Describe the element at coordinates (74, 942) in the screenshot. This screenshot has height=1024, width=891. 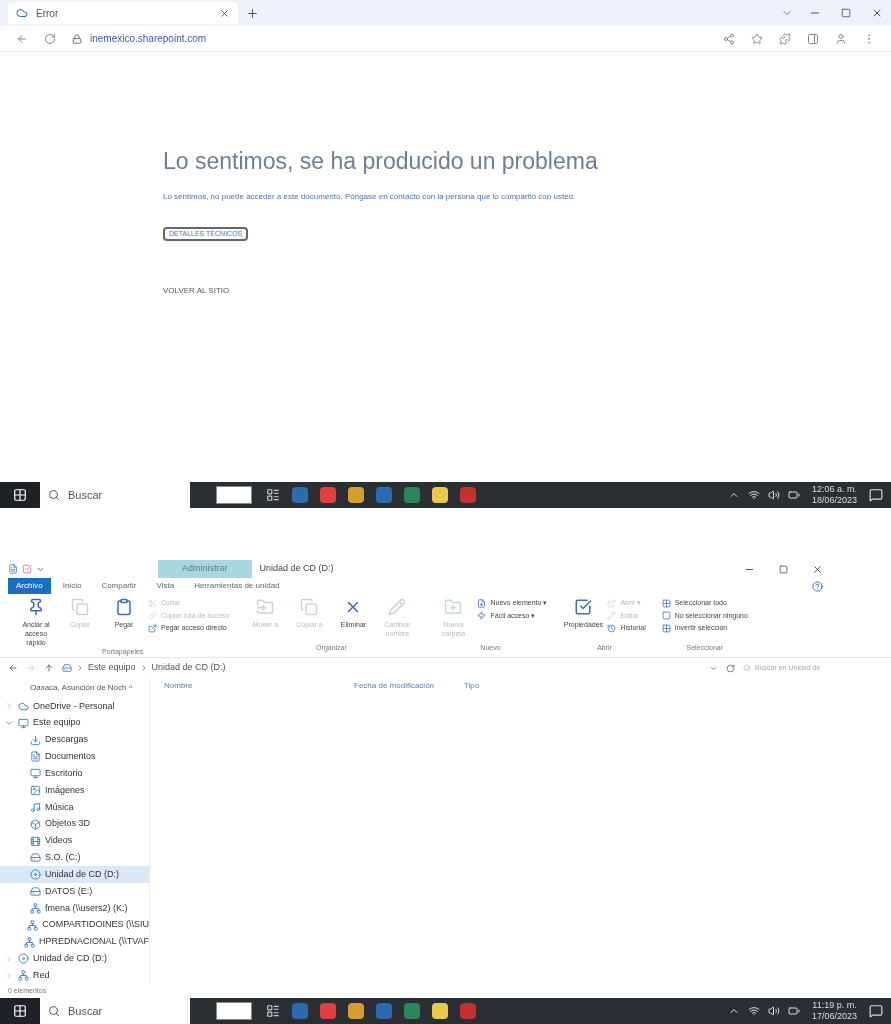
I see `nav-tree-item: HPREDNACIONAL (\\TVAF` at that location.